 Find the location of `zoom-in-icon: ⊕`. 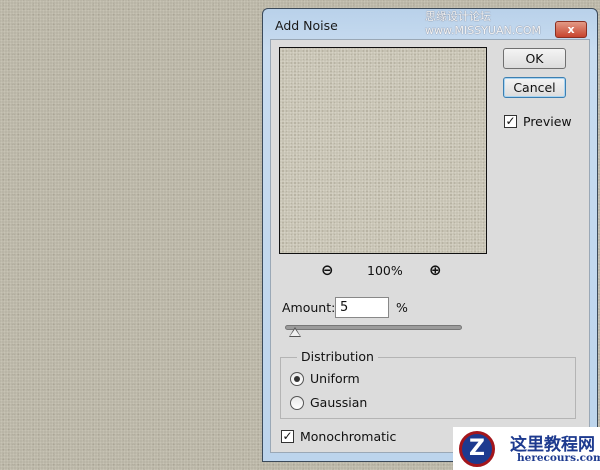

zoom-in-icon: ⊕ is located at coordinates (435, 270).